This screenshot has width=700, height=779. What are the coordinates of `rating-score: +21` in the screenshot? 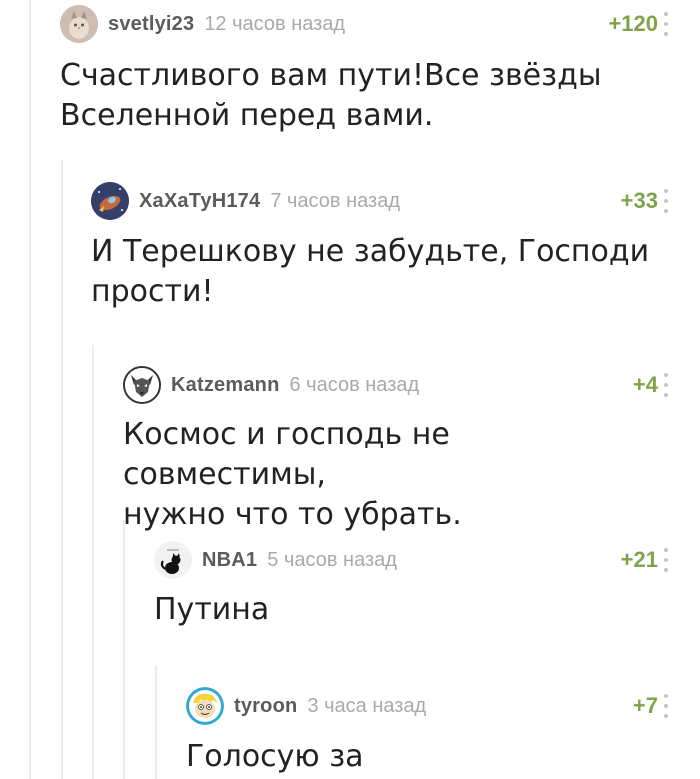 It's located at (639, 559).